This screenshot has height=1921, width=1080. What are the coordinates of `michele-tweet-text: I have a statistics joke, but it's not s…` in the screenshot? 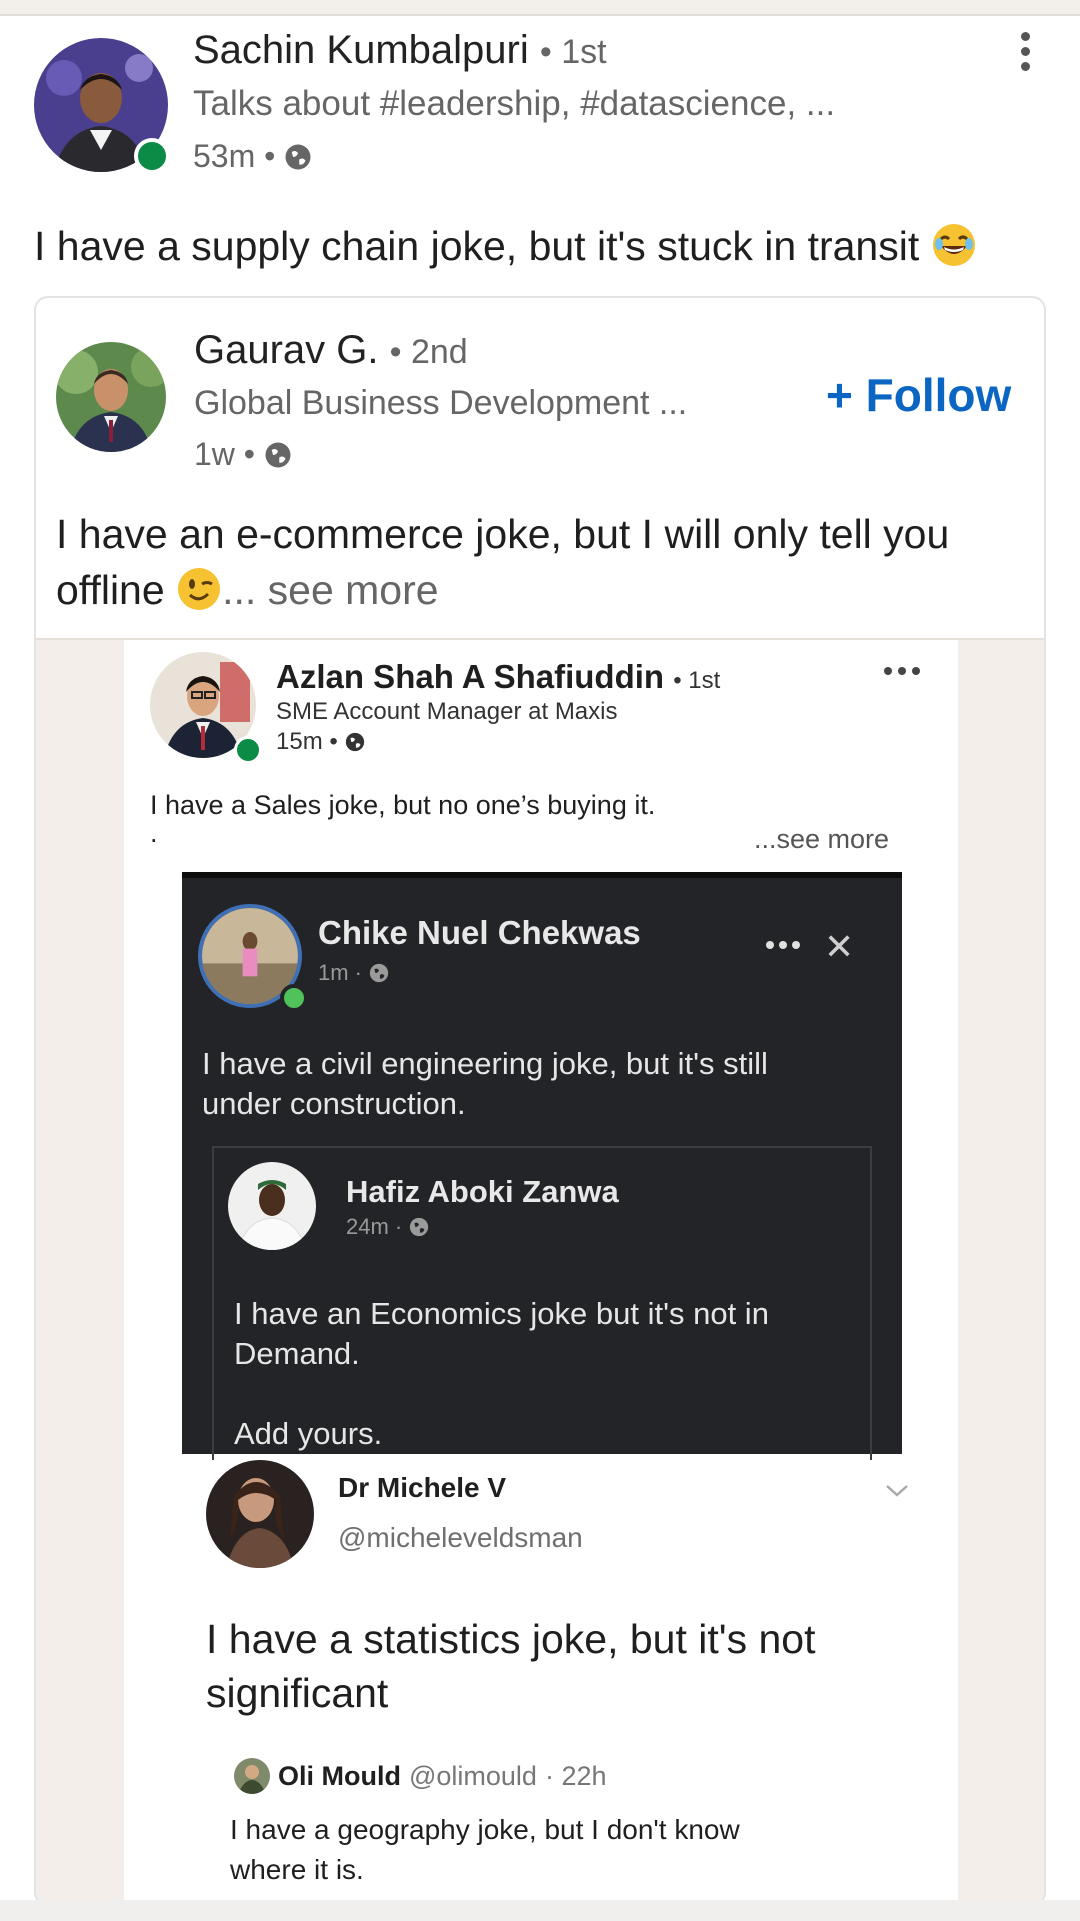 It's located at (511, 1666).